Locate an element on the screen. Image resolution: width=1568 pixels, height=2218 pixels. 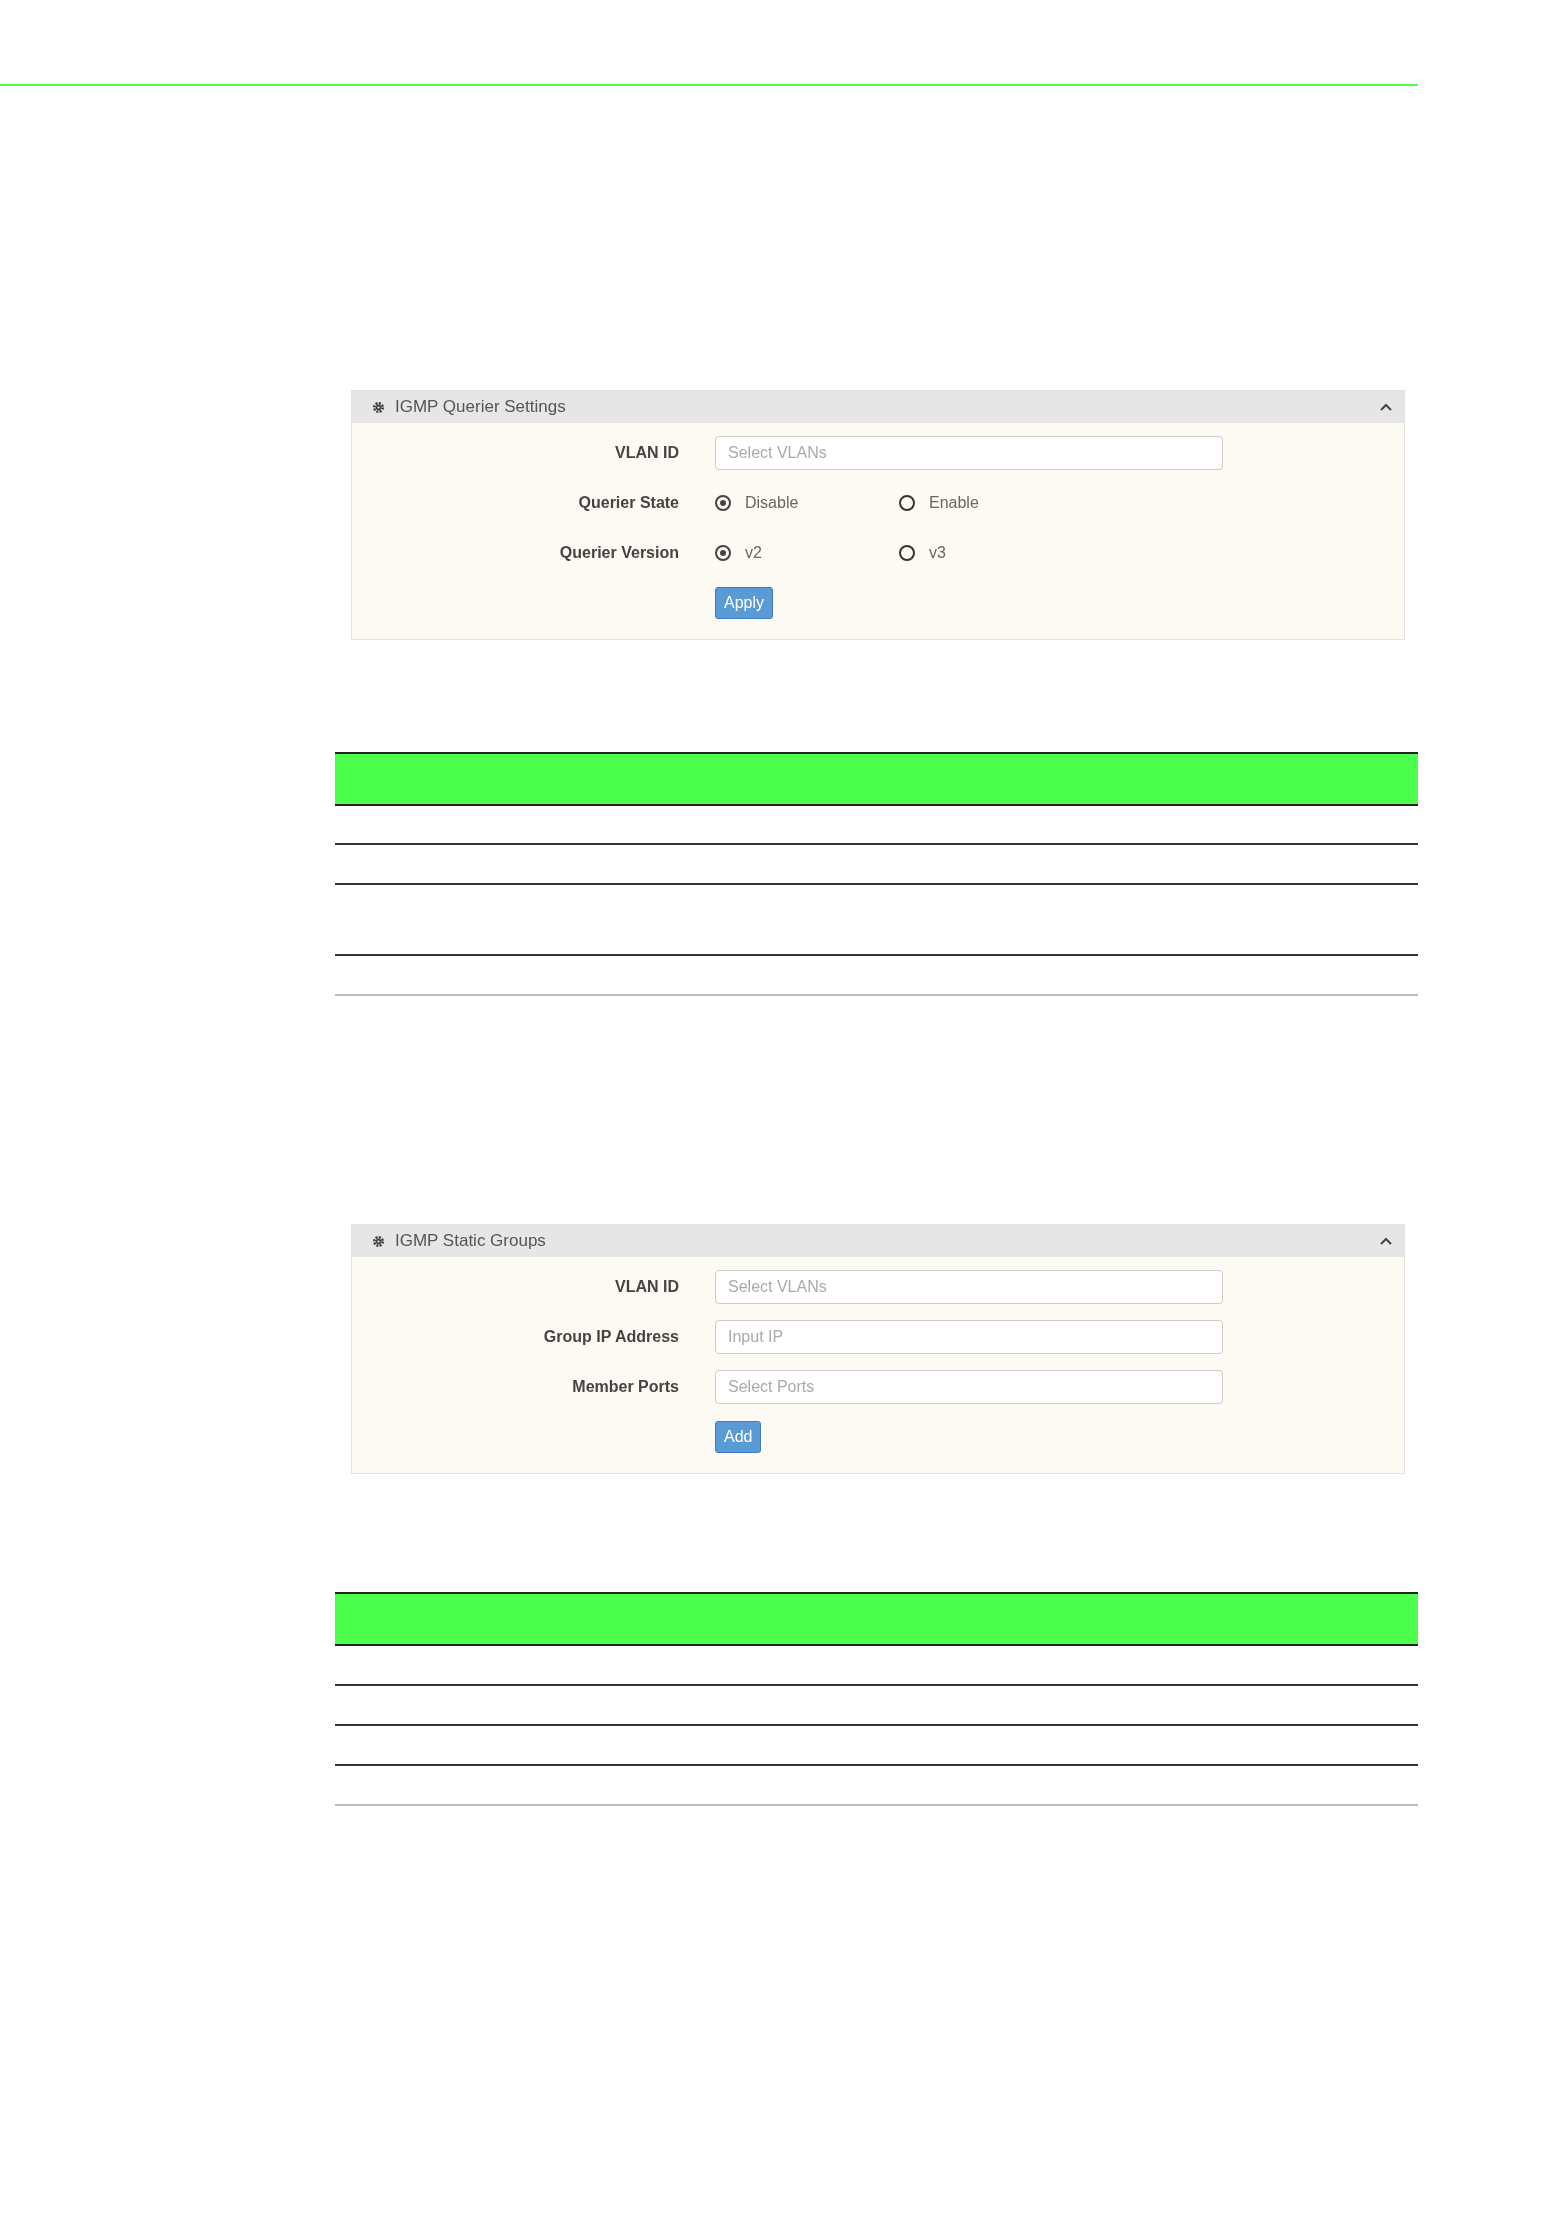
field-label: Group IP Address is located at coordinates (611, 1337).